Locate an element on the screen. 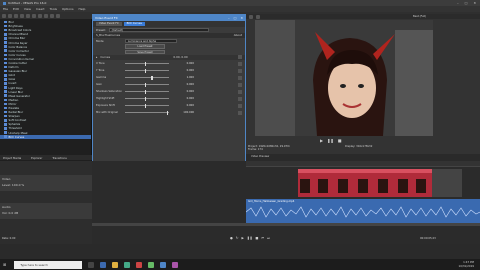 This screenshot has height=270, width=480. paste-icon is located at coordinates (46, 15).